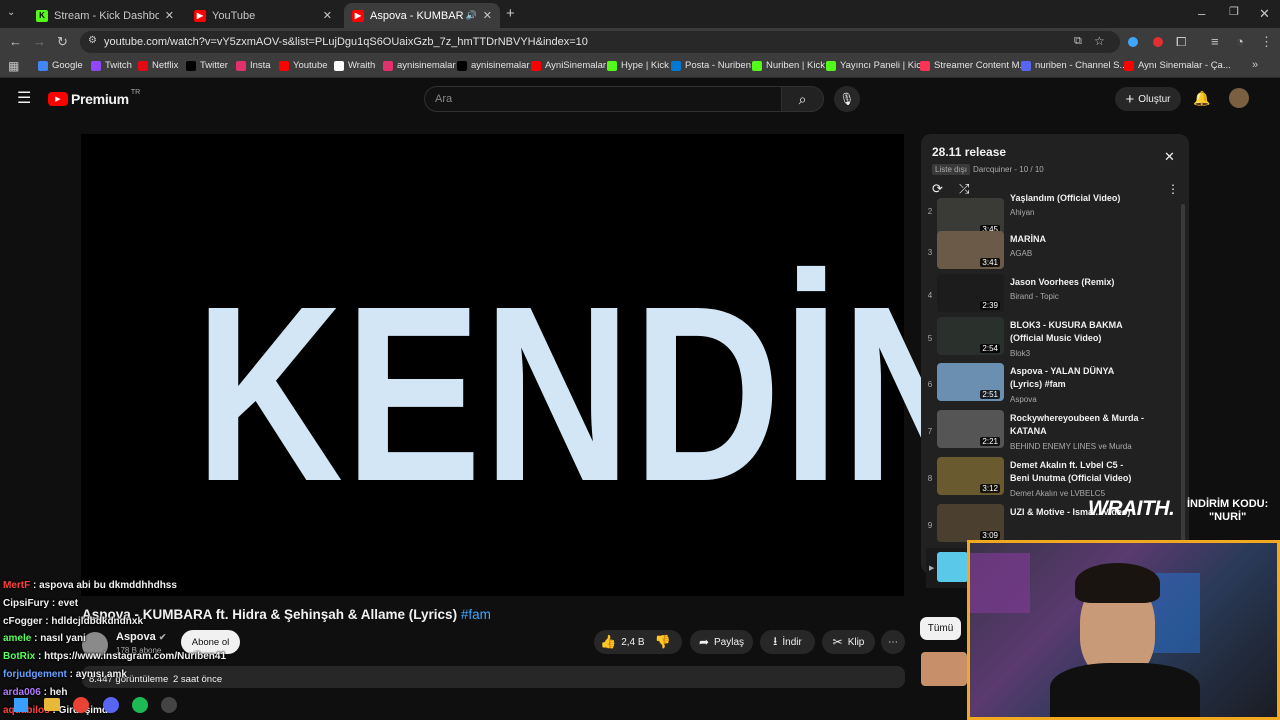 This screenshot has width=1280, height=720. Describe the element at coordinates (140, 705) in the screenshot. I see `spotify-icon` at that location.